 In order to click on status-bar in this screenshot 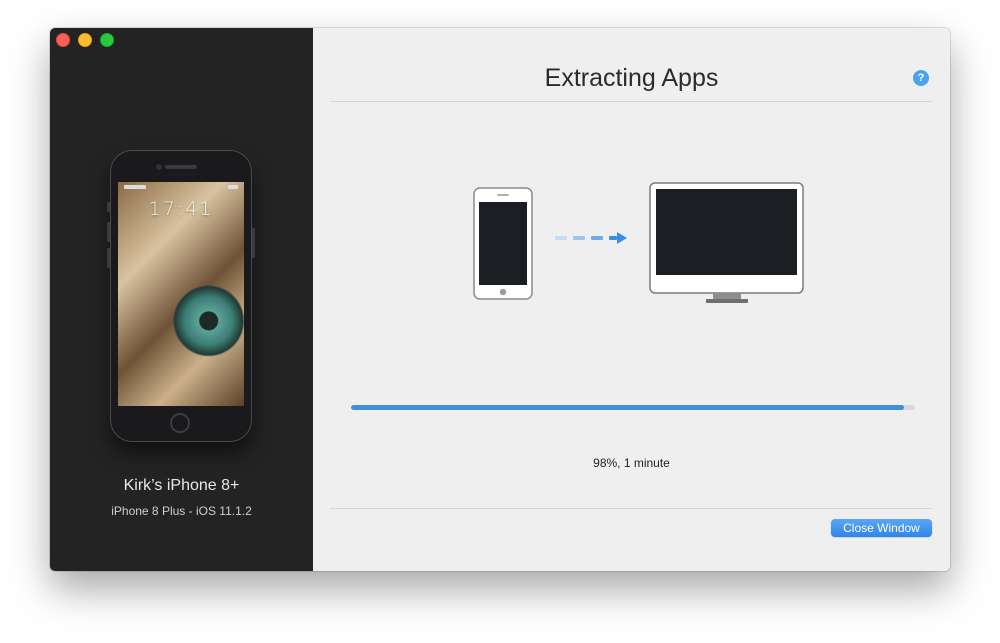, I will do `click(181, 187)`.